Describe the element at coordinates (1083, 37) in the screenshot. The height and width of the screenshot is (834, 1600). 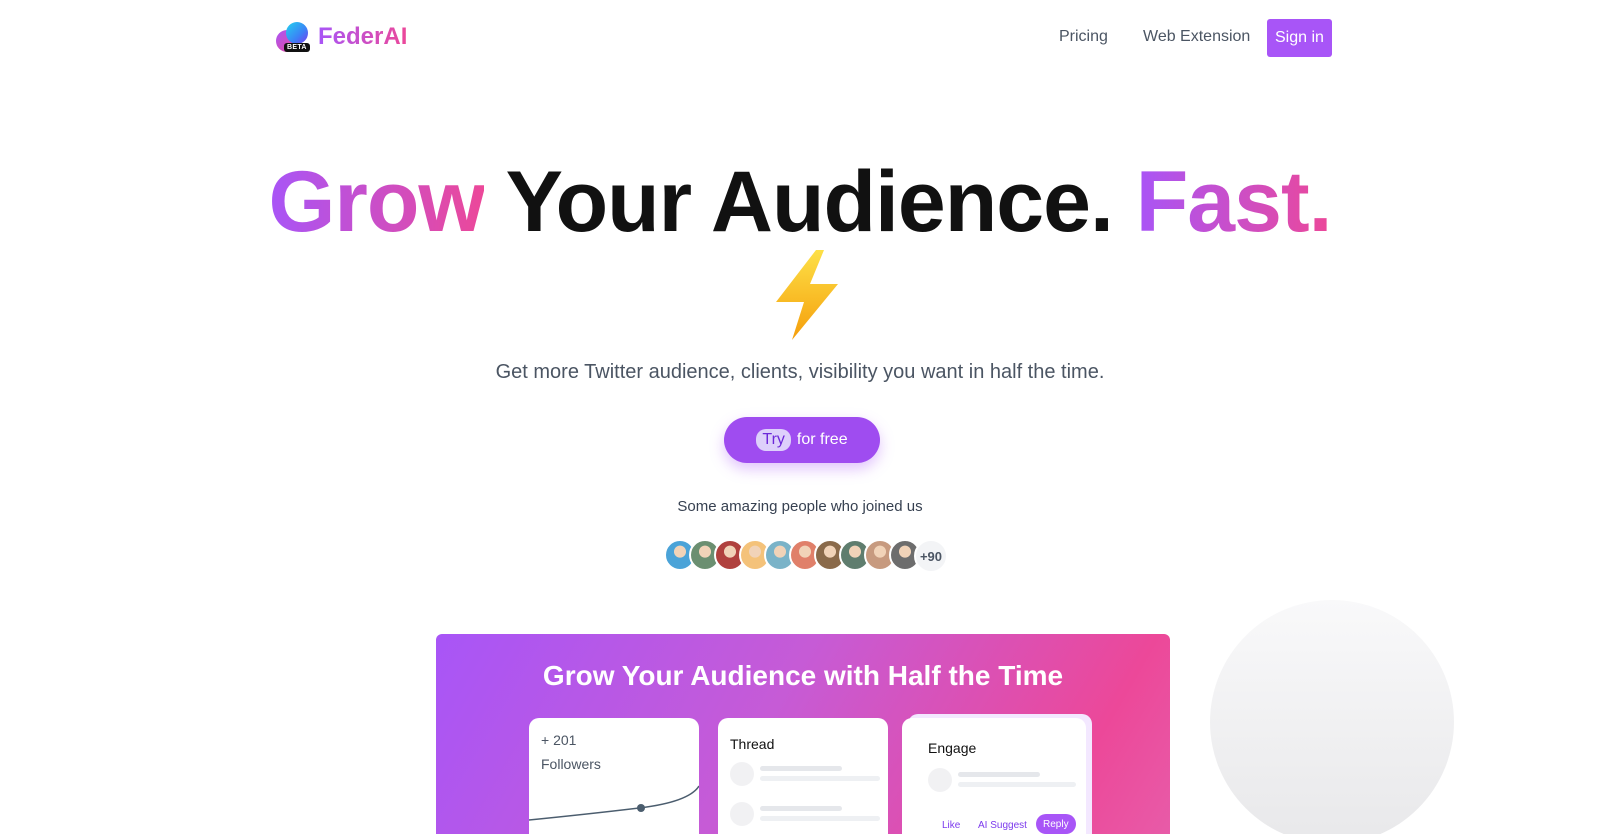
I see `nav-pricing-link: Pricing` at that location.